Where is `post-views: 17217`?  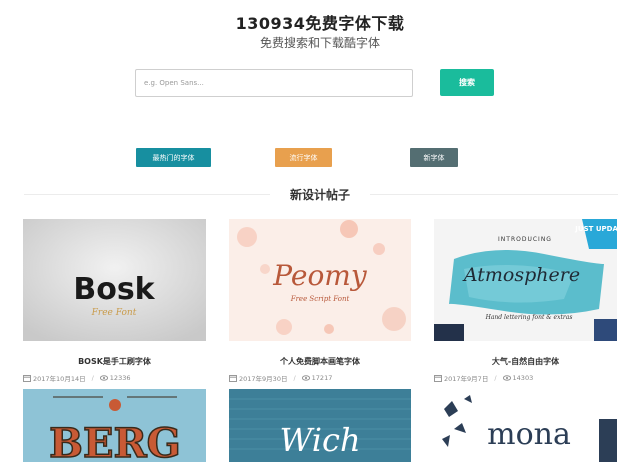 post-views: 17217 is located at coordinates (322, 378).